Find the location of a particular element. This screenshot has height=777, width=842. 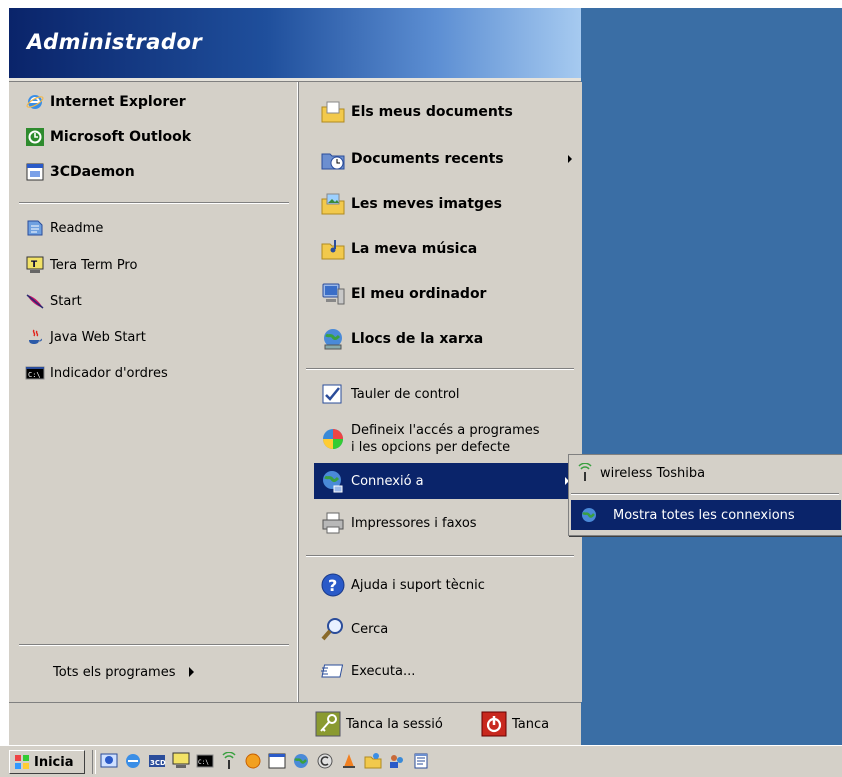

place-my-documents: Els meus documents is located at coordinates (416, 112).